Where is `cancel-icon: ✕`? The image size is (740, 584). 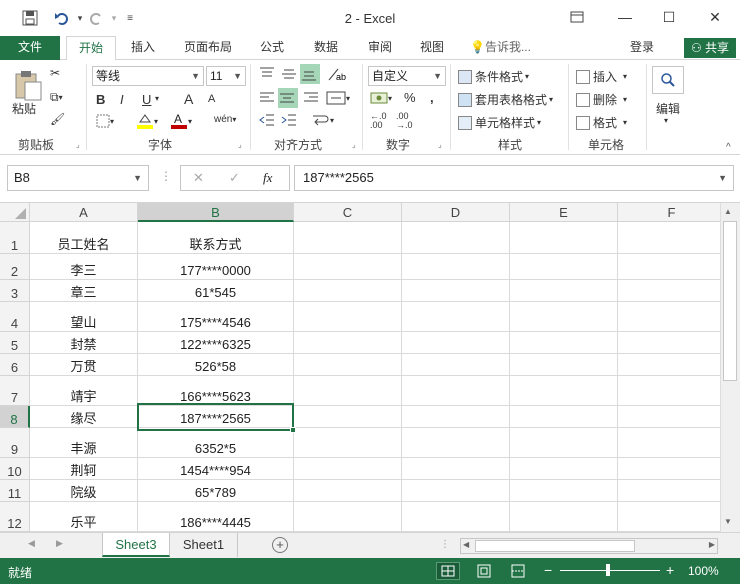 cancel-icon: ✕ is located at coordinates (198, 178).